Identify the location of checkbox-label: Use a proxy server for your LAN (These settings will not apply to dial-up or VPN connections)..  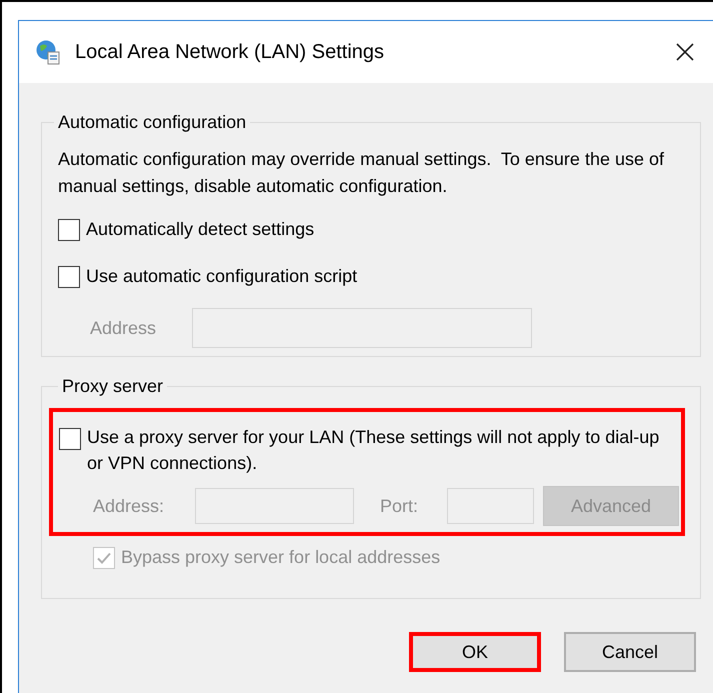
(373, 450).